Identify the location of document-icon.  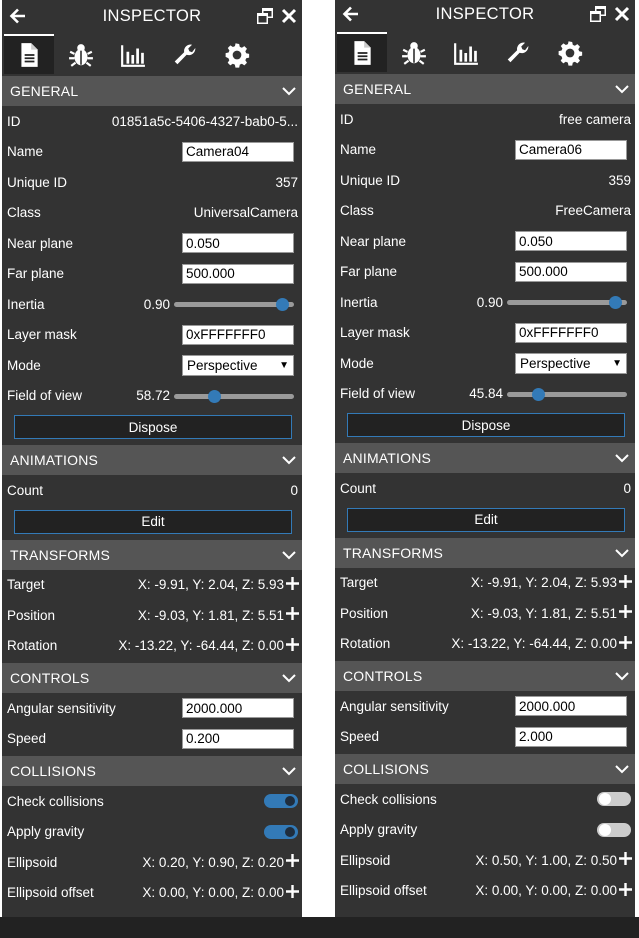
(29, 55).